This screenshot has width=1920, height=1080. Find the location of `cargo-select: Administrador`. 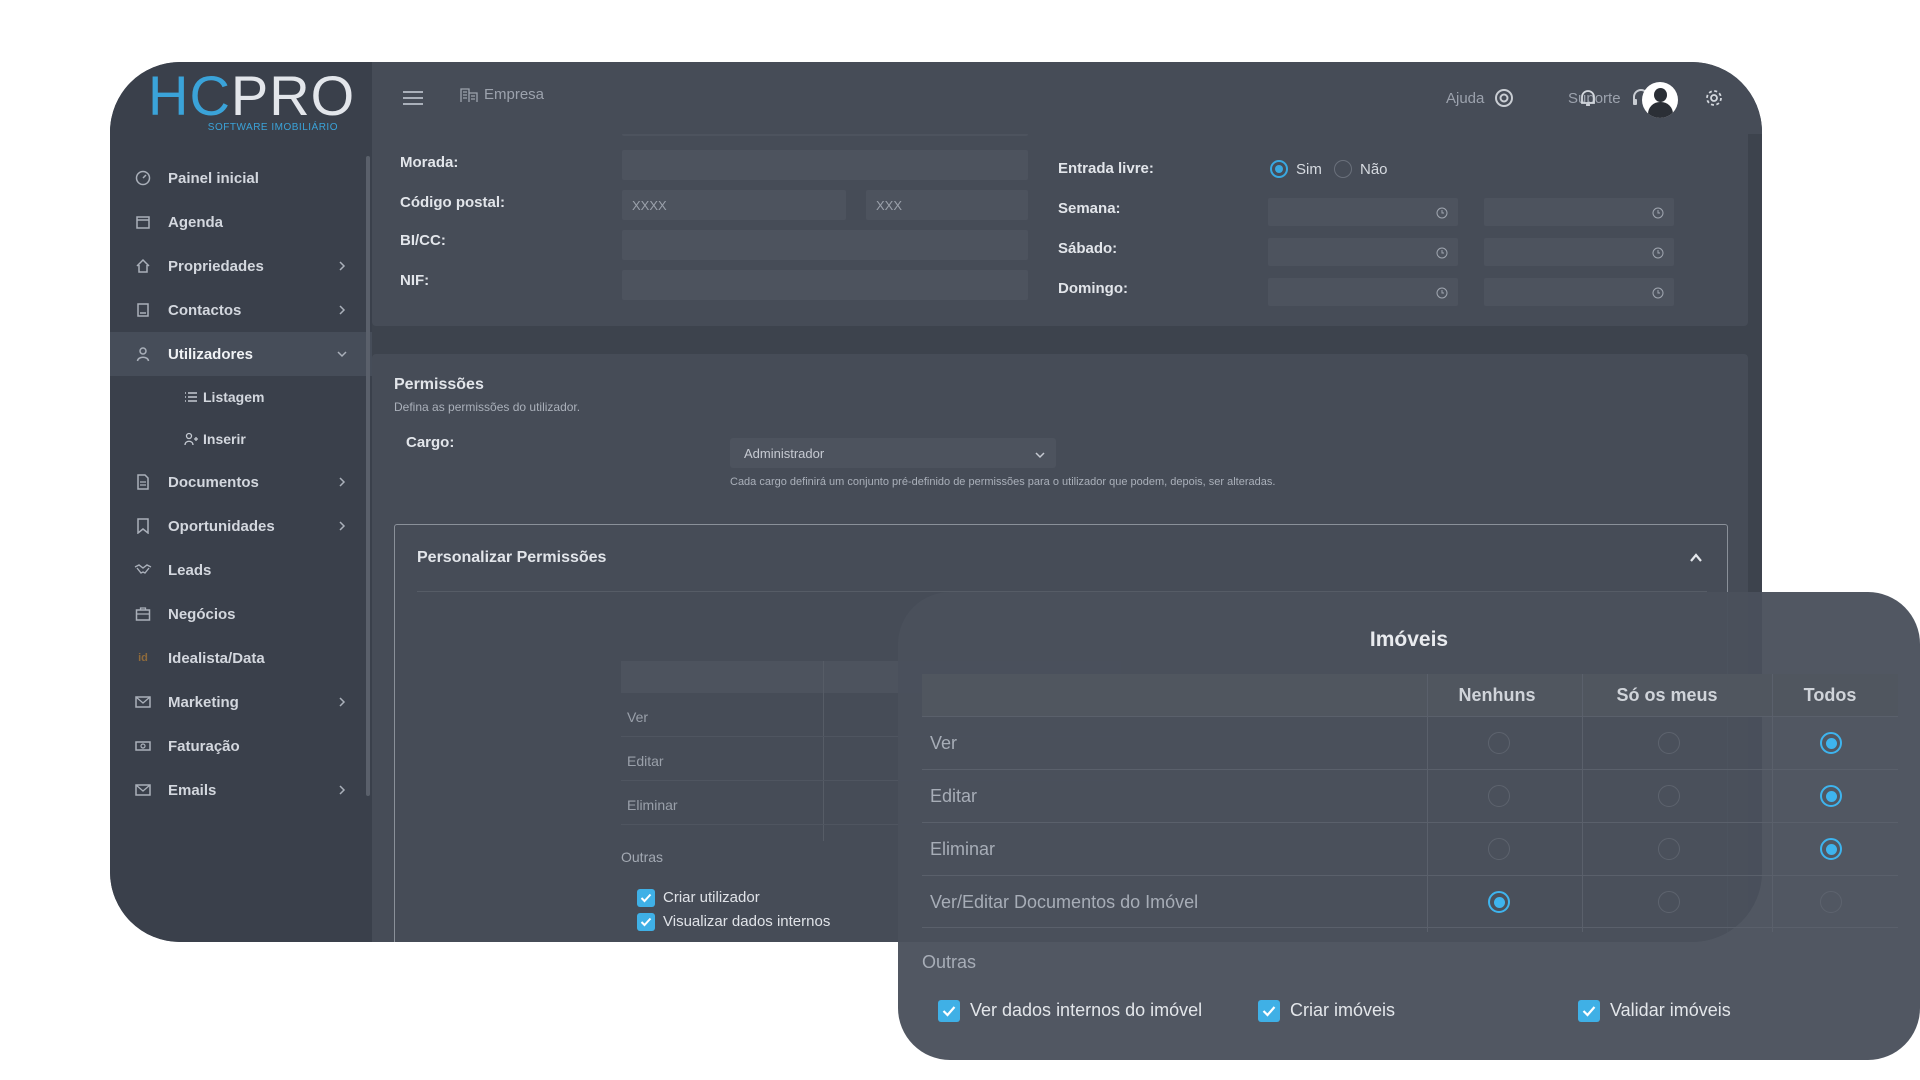

cargo-select: Administrador is located at coordinates (893, 453).